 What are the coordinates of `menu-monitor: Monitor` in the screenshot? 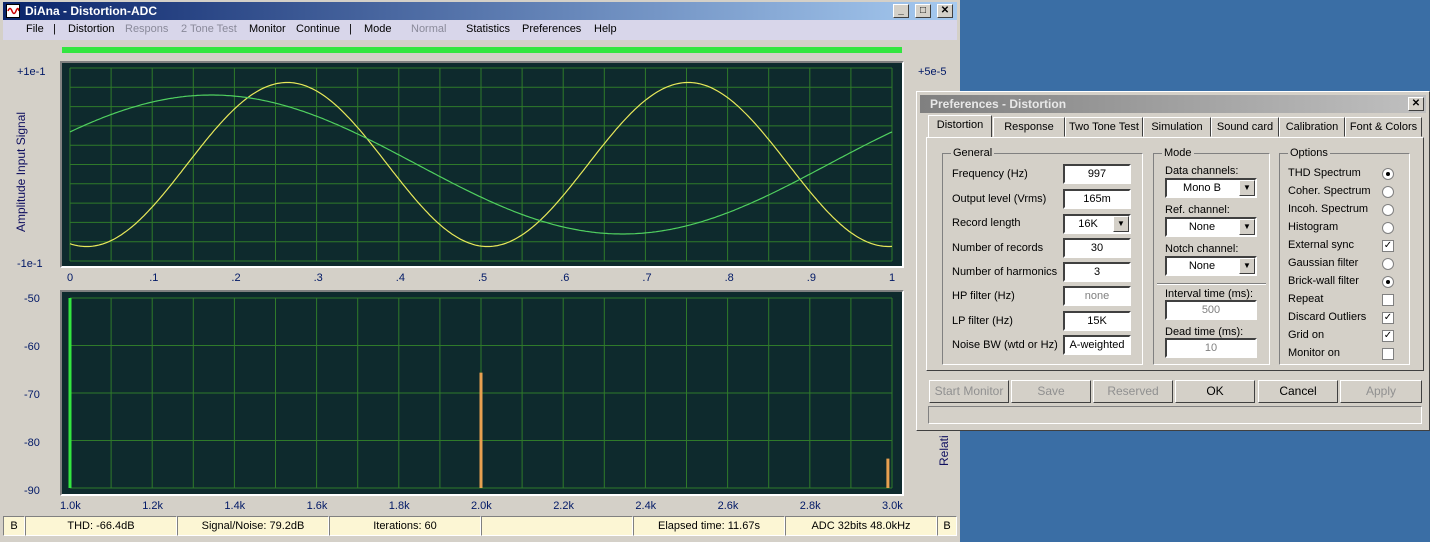 It's located at (267, 29).